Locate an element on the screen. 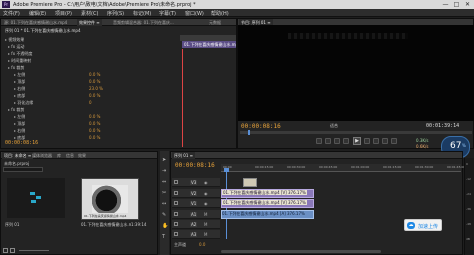 This screenshot has height=255, width=474. menu-sequence: 序列(S) is located at coordinates (115, 13).